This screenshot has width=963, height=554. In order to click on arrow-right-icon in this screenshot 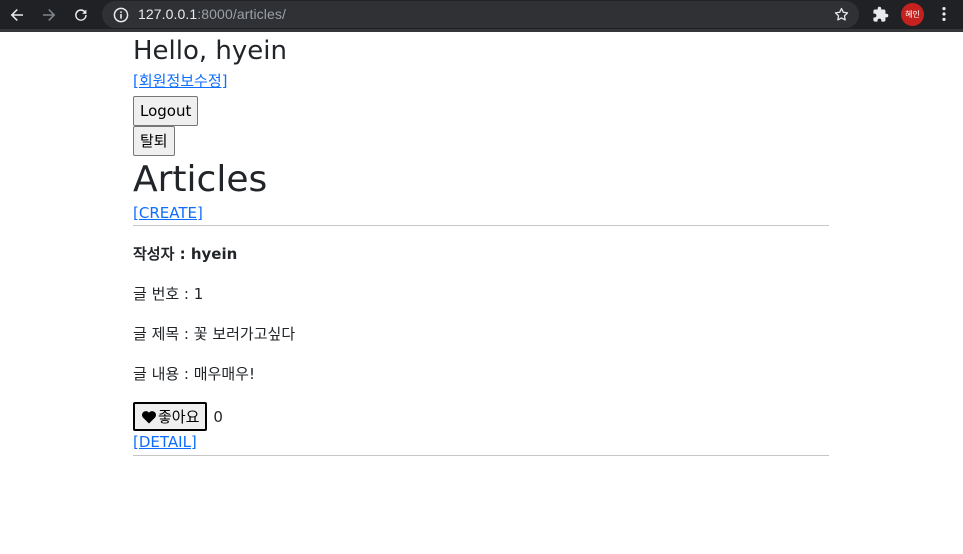, I will do `click(49, 14)`.